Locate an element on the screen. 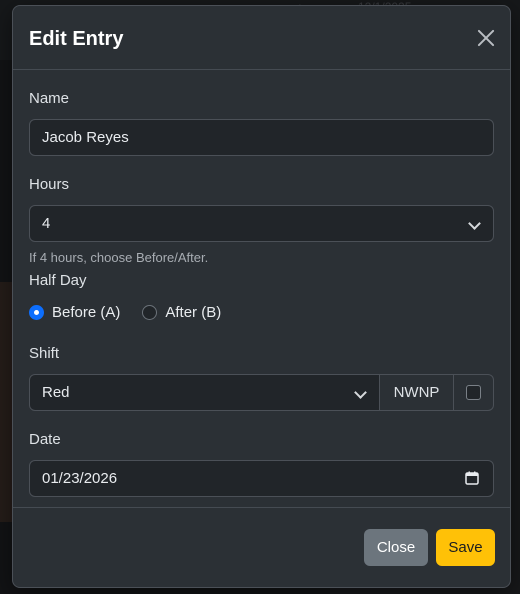 This screenshot has width=520, height=594. hours-help-text: If 4 hours, choose Before/After. is located at coordinates (119, 257).